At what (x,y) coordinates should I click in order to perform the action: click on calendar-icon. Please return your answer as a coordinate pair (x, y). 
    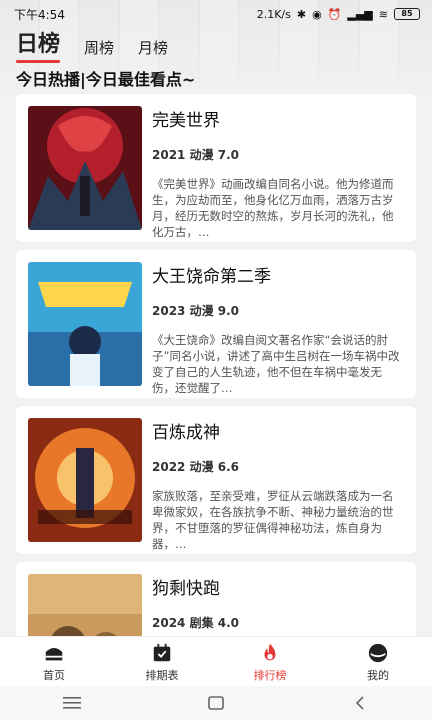
    Looking at the image, I should click on (162, 652).